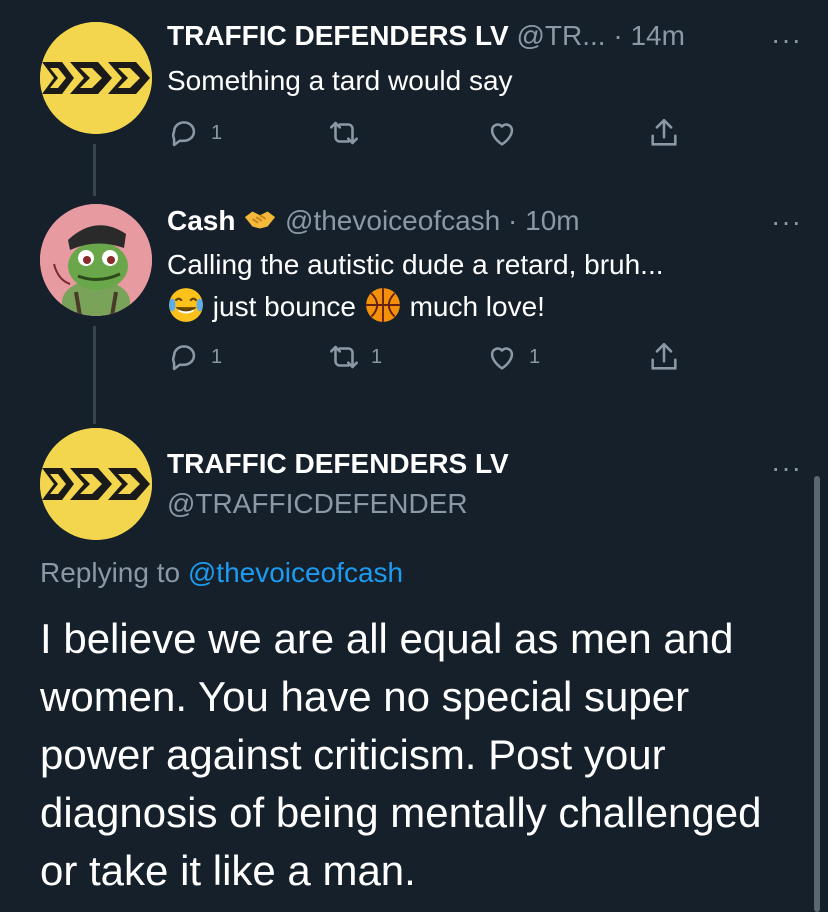 The height and width of the screenshot is (912, 828). Describe the element at coordinates (340, 80) in the screenshot. I see `tweet-text: Something a tard would say` at that location.